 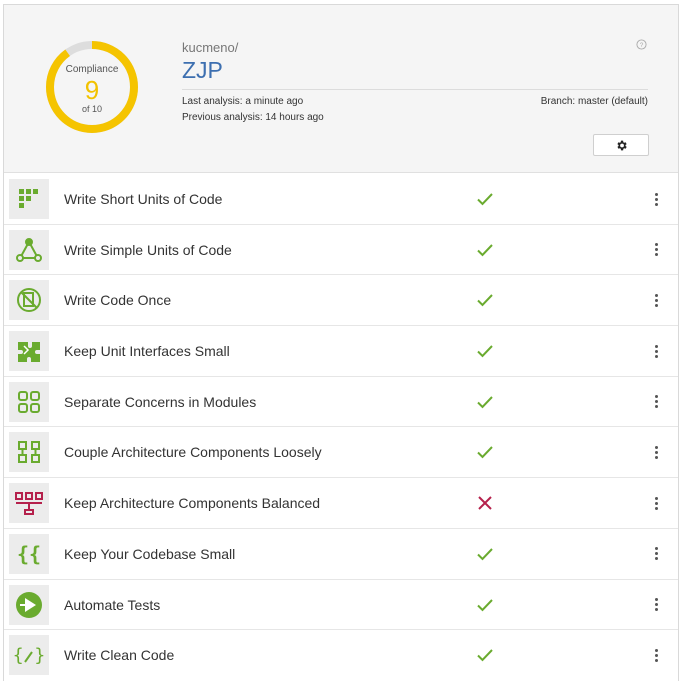 What do you see at coordinates (192, 503) in the screenshot?
I see `guideline-label: Keep Architecture Components Balanced` at bounding box center [192, 503].